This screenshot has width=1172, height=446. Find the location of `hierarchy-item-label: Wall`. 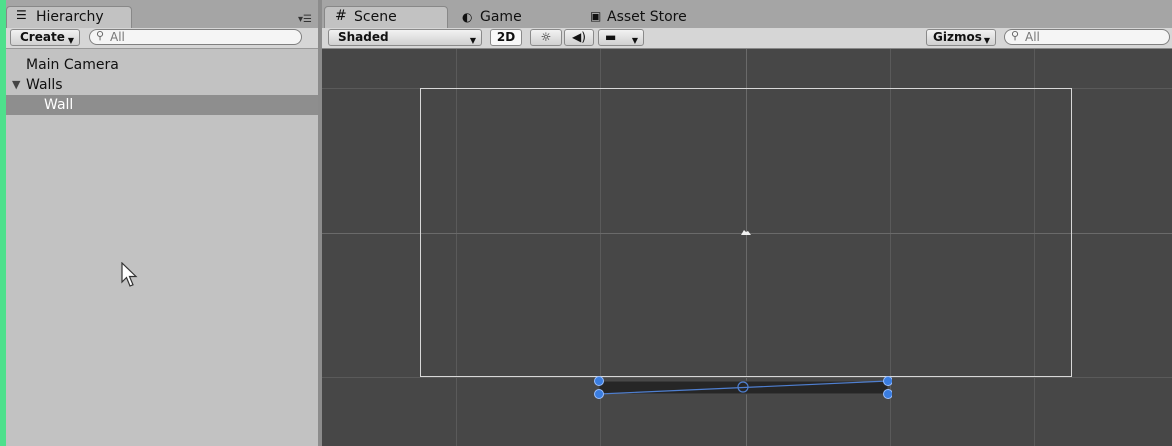

hierarchy-item-label: Wall is located at coordinates (59, 105).